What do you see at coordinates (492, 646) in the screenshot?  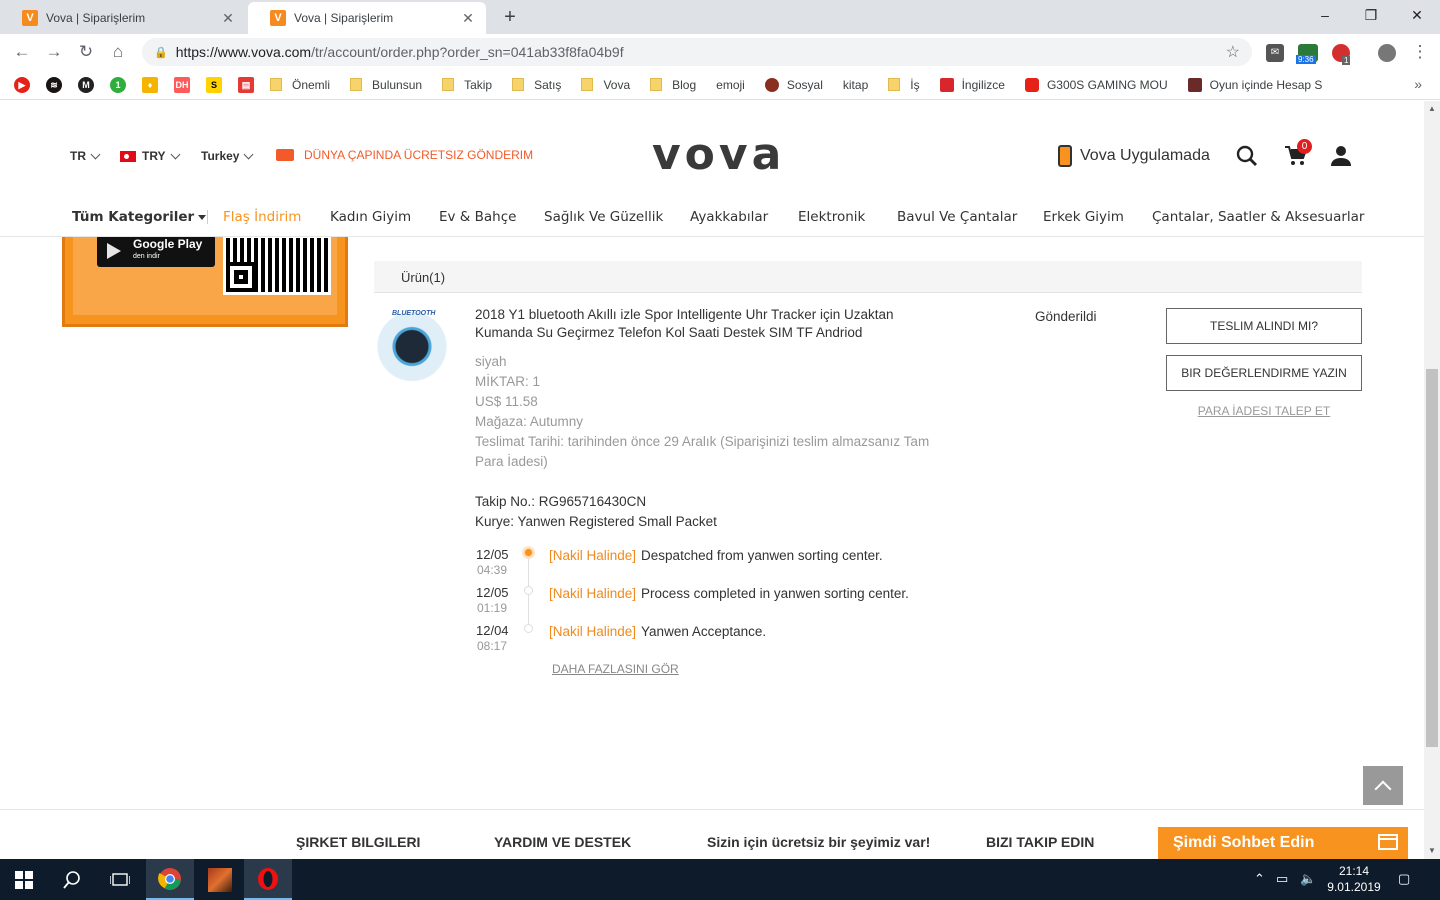 I see `timeline-time: 08:17` at bounding box center [492, 646].